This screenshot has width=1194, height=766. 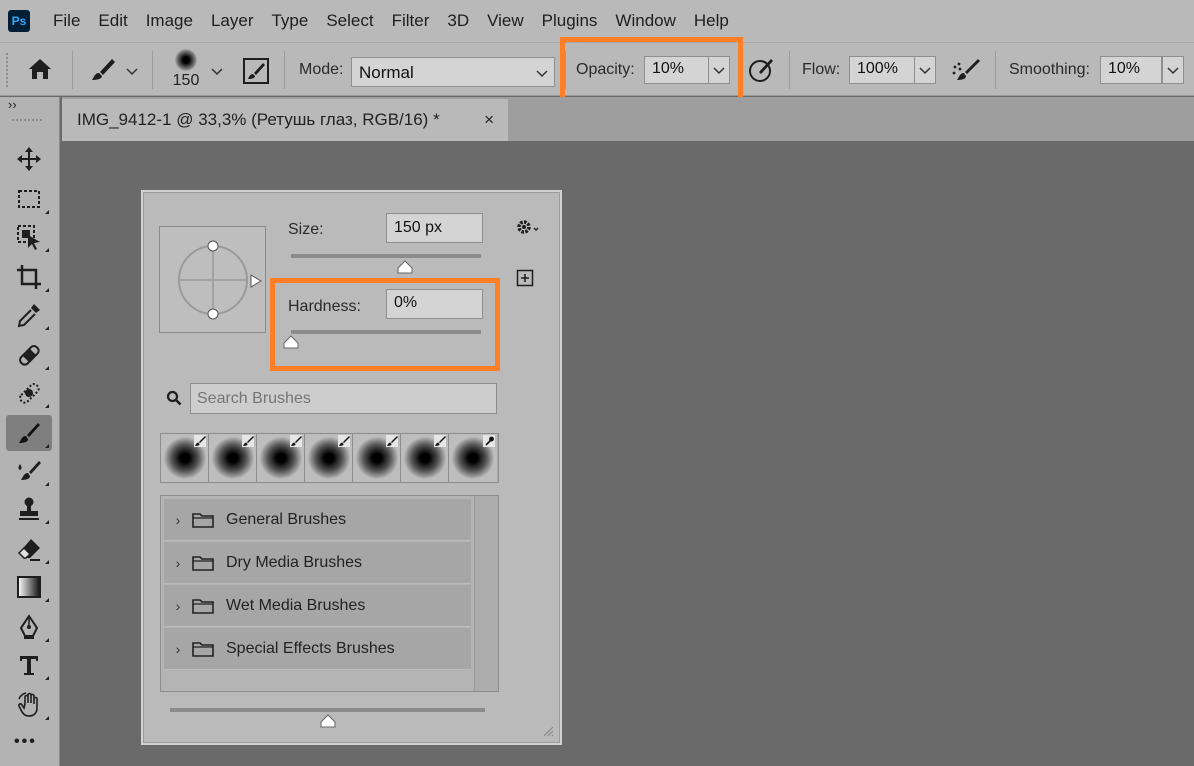 What do you see at coordinates (25, 742) in the screenshot?
I see `edit-toolbar-button: •••` at bounding box center [25, 742].